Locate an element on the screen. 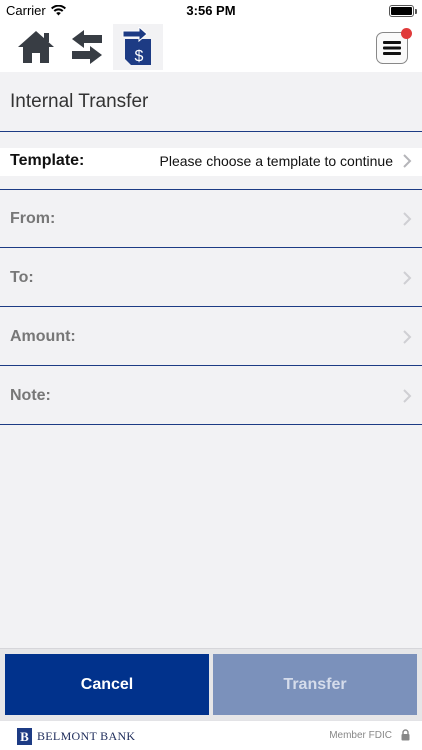 The image size is (422, 750). hamburger-menu-icon is located at coordinates (392, 48).